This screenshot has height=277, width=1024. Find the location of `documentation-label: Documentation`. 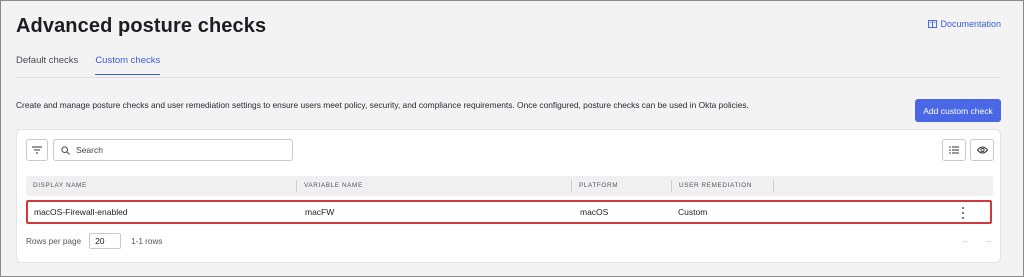

documentation-label: Documentation is located at coordinates (970, 24).